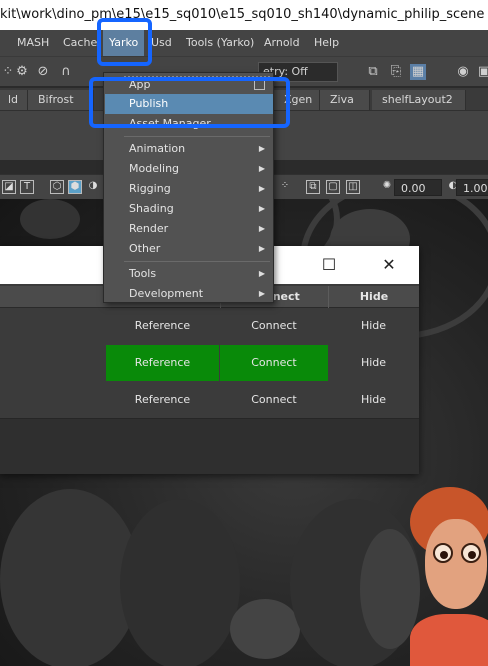 Image resolution: width=488 pixels, height=666 pixels. Describe the element at coordinates (66, 72) in the screenshot. I see `magnet-icon: ∩` at that location.